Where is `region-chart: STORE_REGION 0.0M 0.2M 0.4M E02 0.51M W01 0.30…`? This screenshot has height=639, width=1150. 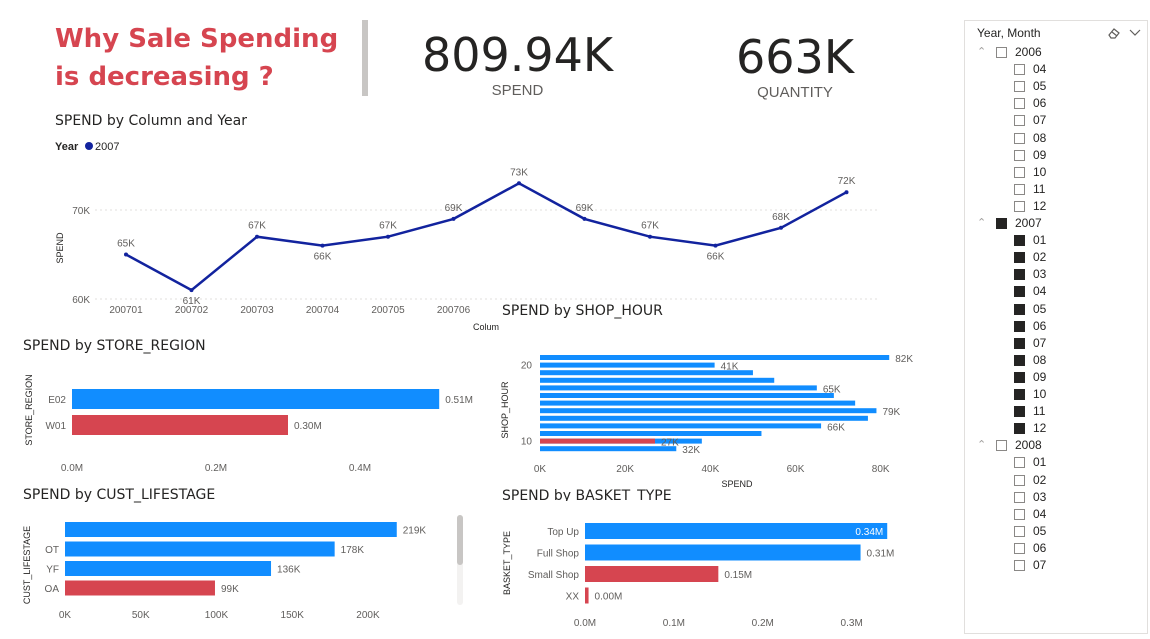 region-chart: STORE_REGION 0.0M 0.2M 0.4M E02 0.51M W01 0.30… is located at coordinates (245, 417).